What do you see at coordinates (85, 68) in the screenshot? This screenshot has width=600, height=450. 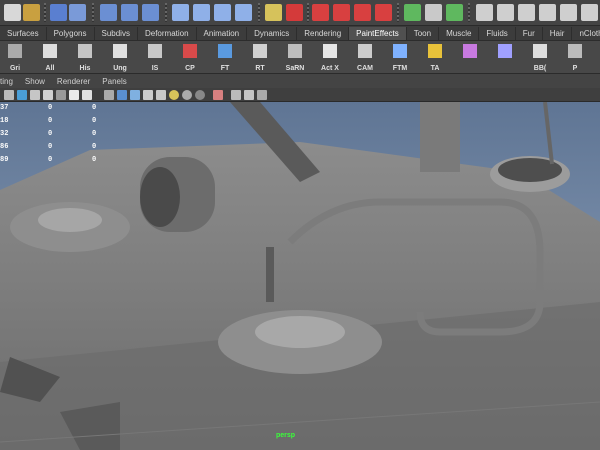 I see `shelf-button-label: His` at bounding box center [85, 68].